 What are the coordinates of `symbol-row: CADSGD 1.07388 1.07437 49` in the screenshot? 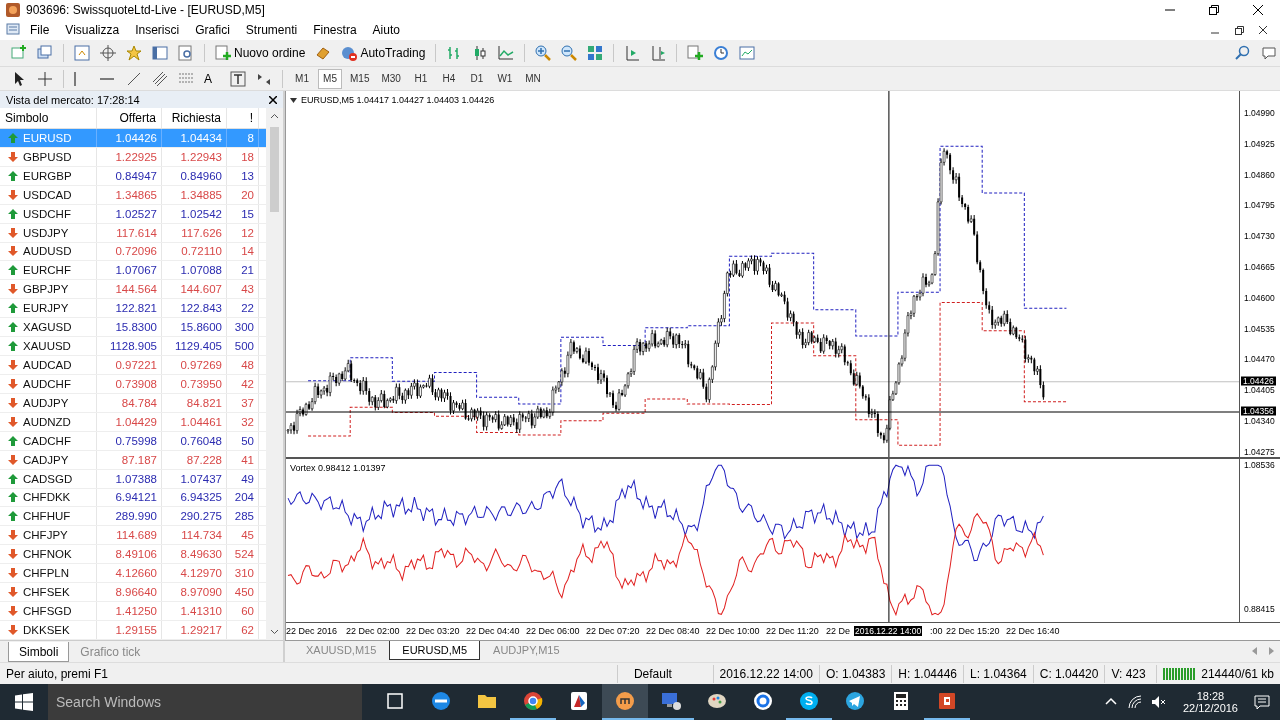 It's located at (133, 479).